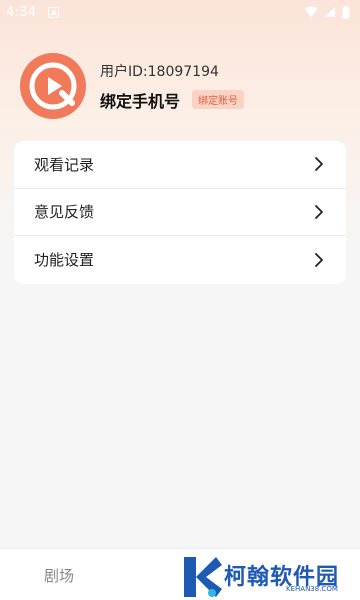 This screenshot has width=360, height=600. What do you see at coordinates (180, 260) in the screenshot?
I see `menu-item-settings: 功能设置` at bounding box center [180, 260].